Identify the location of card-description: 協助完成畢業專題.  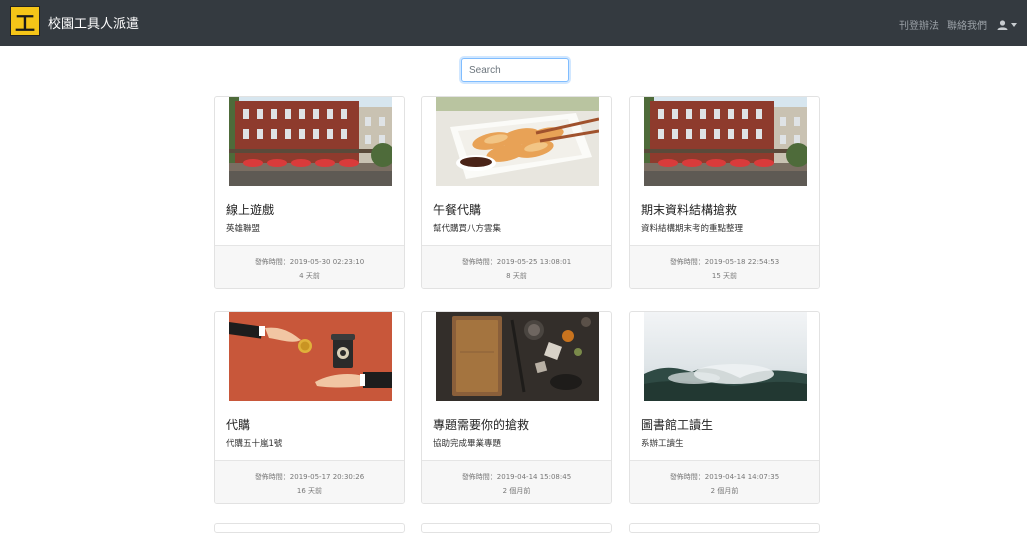
(467, 444).